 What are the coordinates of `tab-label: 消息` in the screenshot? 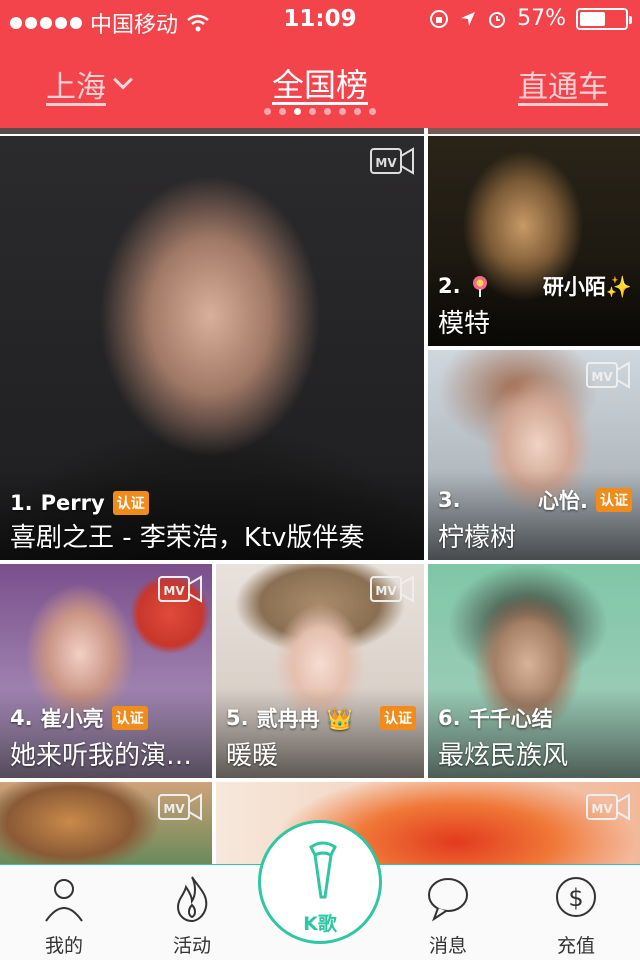 It's located at (447, 946).